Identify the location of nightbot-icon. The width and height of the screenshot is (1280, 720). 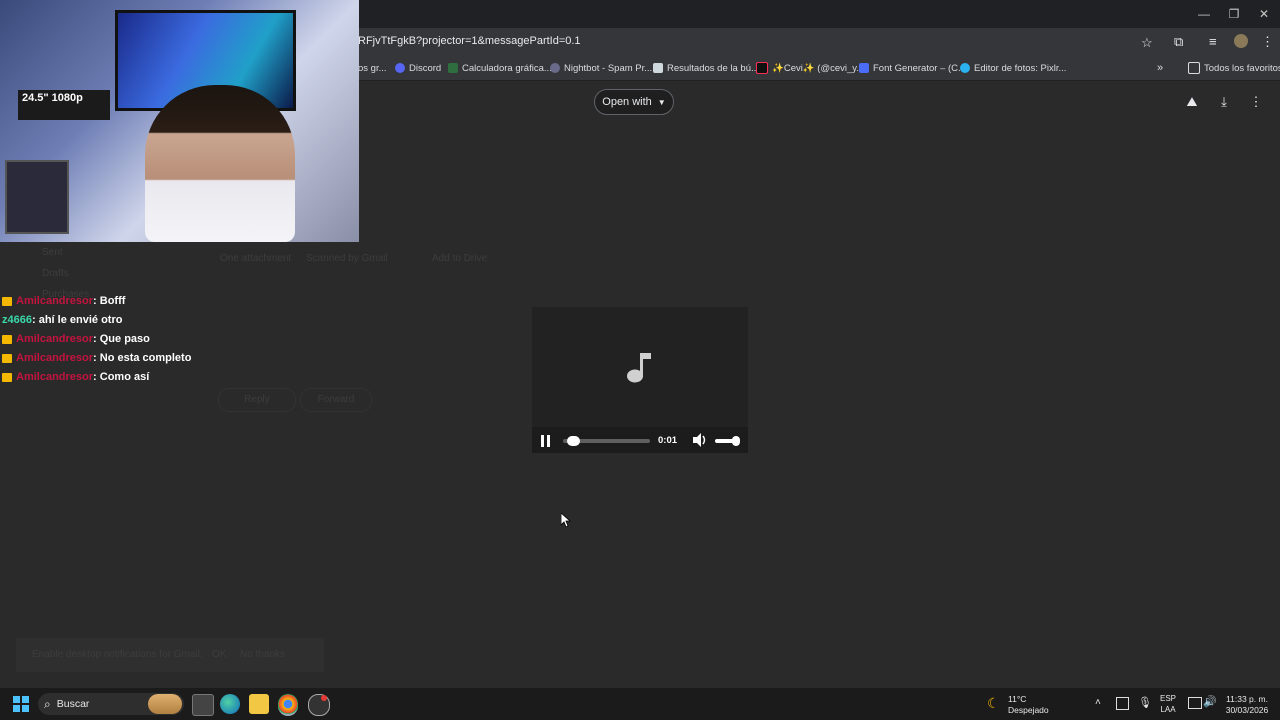
(555, 68).